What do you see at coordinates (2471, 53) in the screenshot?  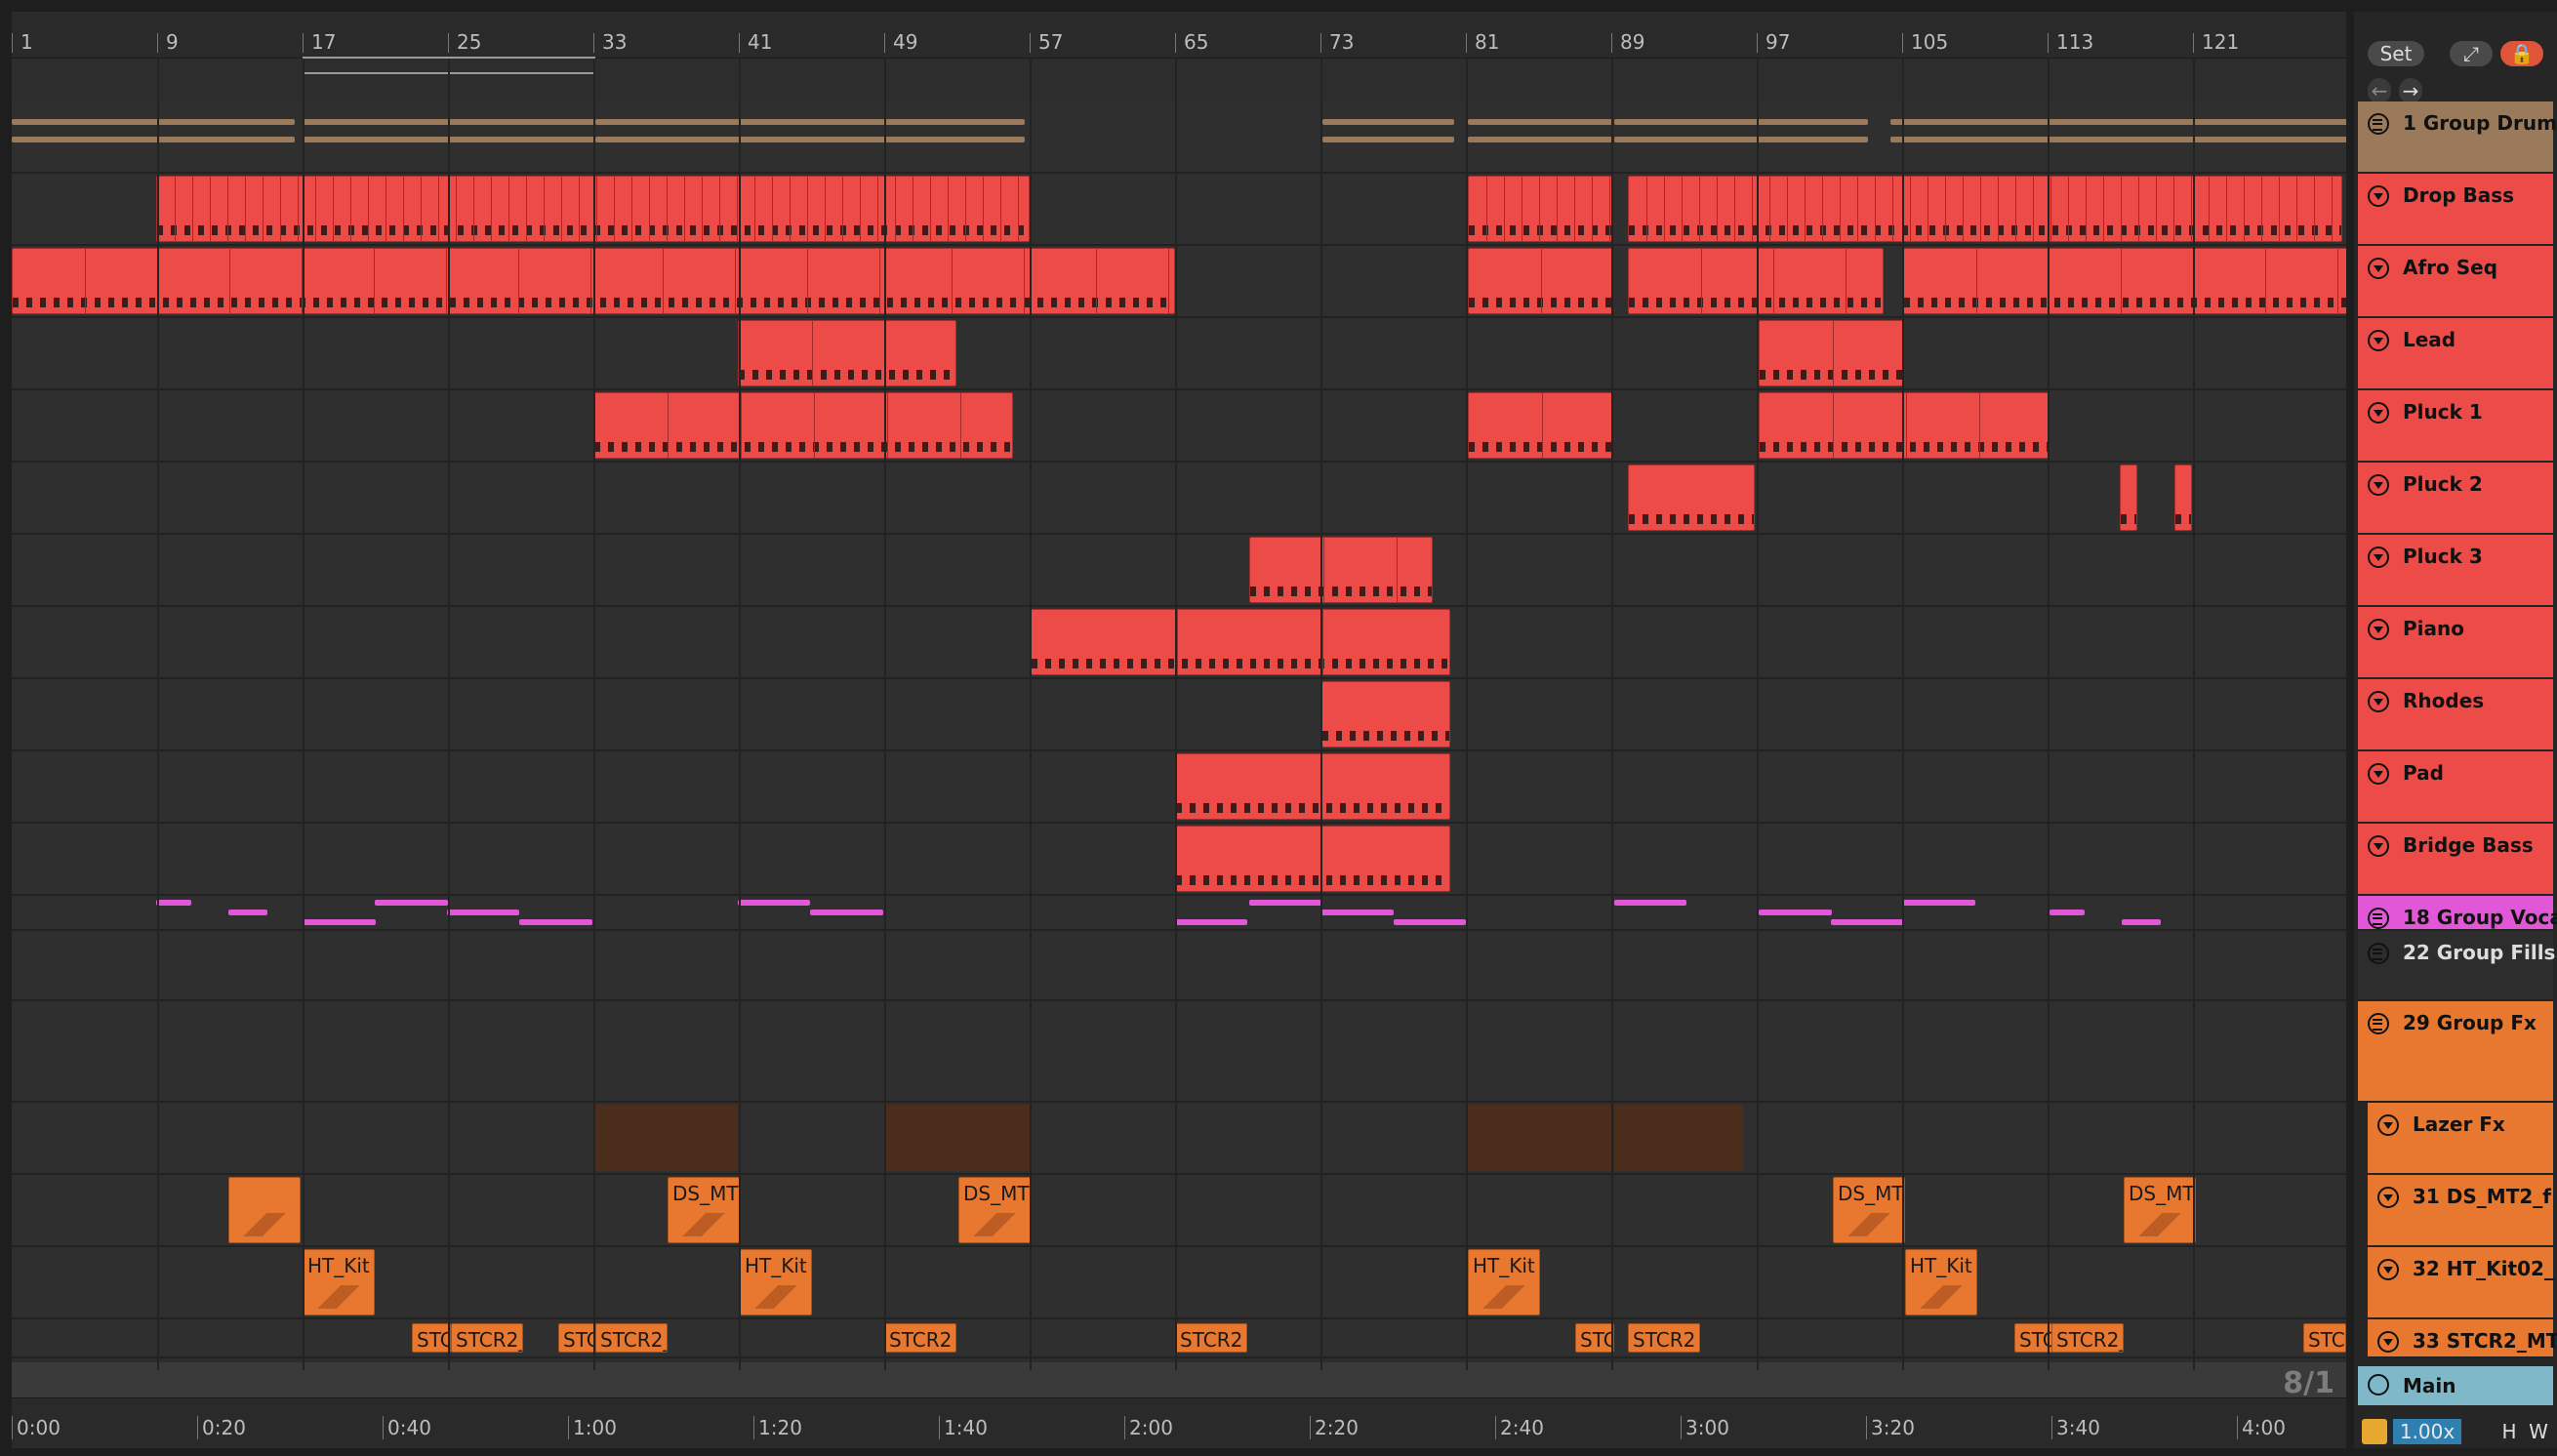 I see `expand-icon: ⤢` at bounding box center [2471, 53].